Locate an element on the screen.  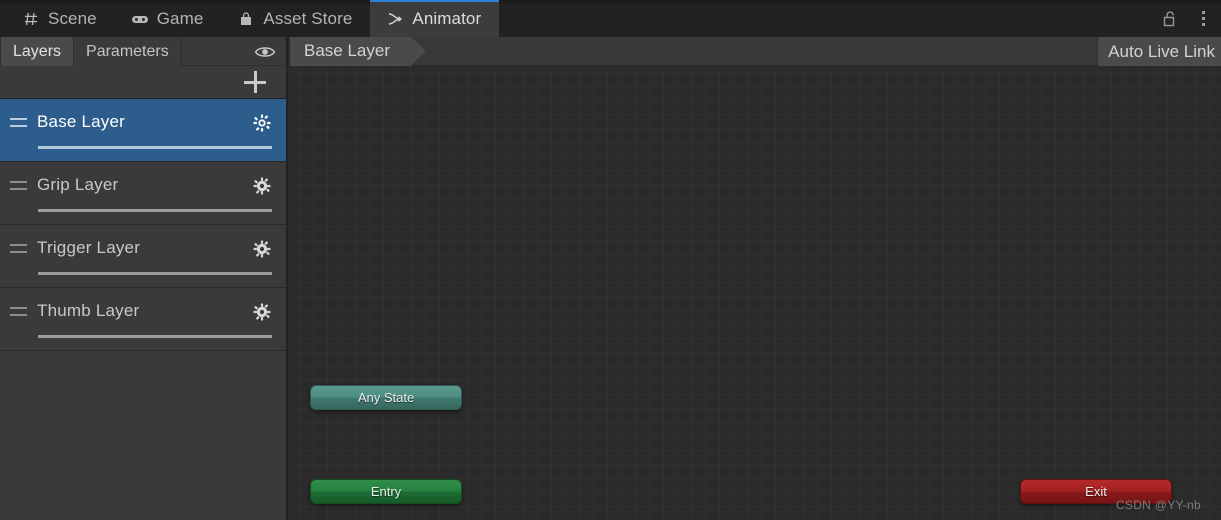
kebab-dots is located at coordinates (1203, 18).